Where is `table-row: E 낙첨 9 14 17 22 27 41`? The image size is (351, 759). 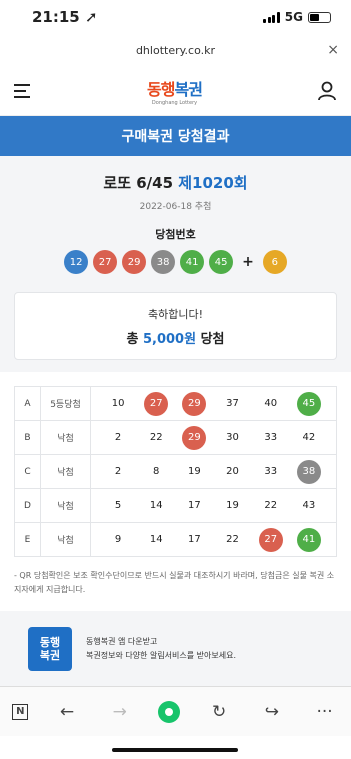
table-row: E 낙첨 9 14 17 22 27 41 is located at coordinates (175, 539).